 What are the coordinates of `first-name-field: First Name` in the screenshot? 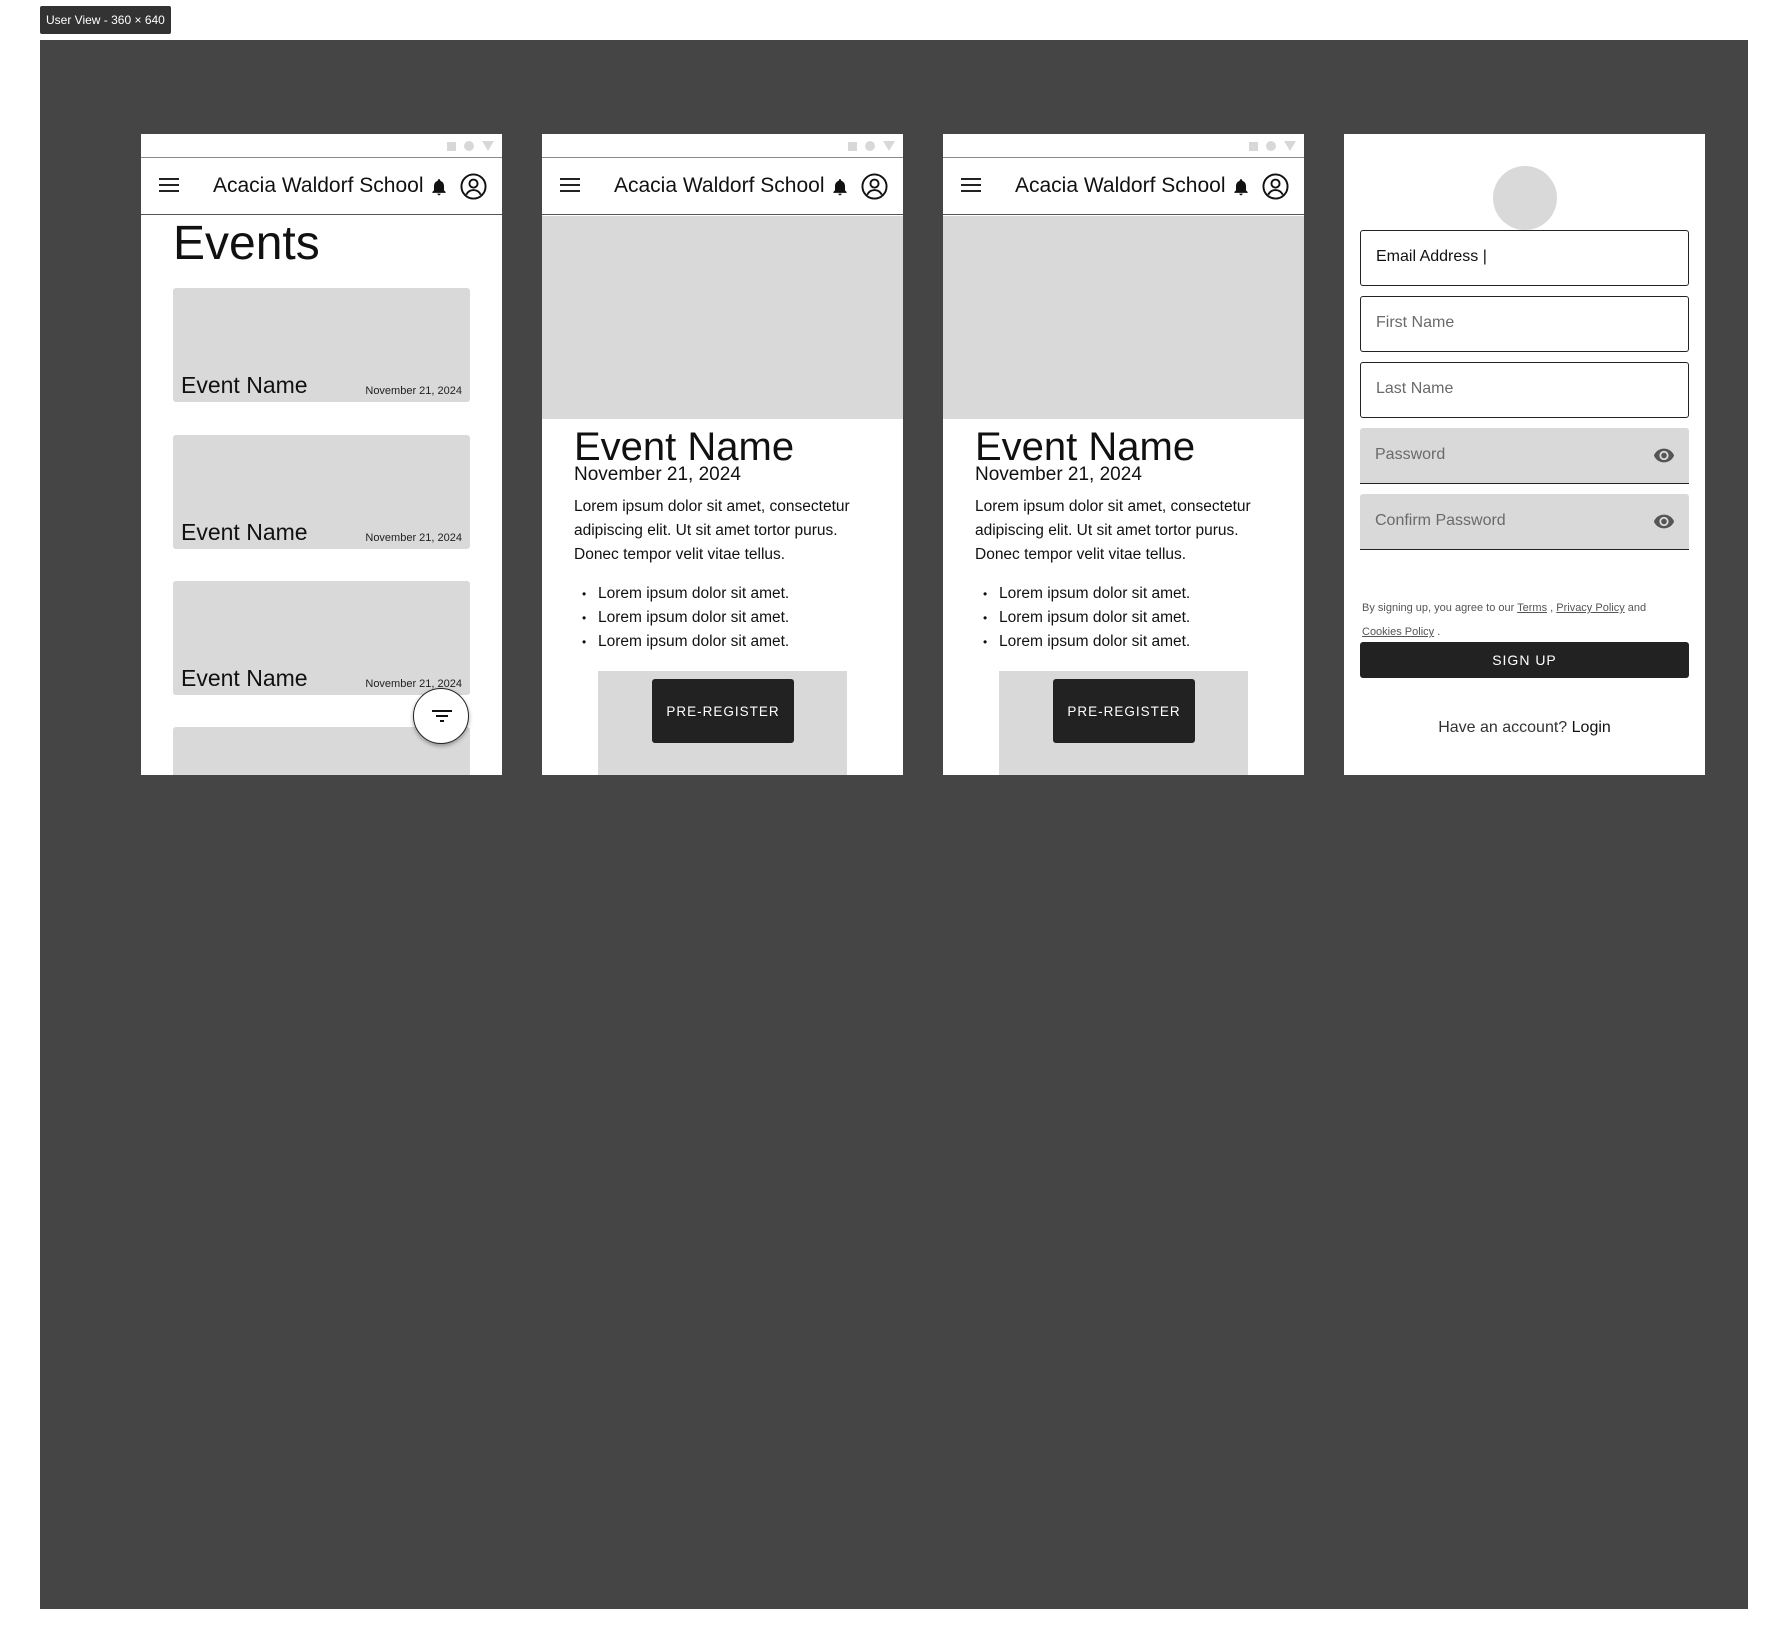 It's located at (1524, 324).